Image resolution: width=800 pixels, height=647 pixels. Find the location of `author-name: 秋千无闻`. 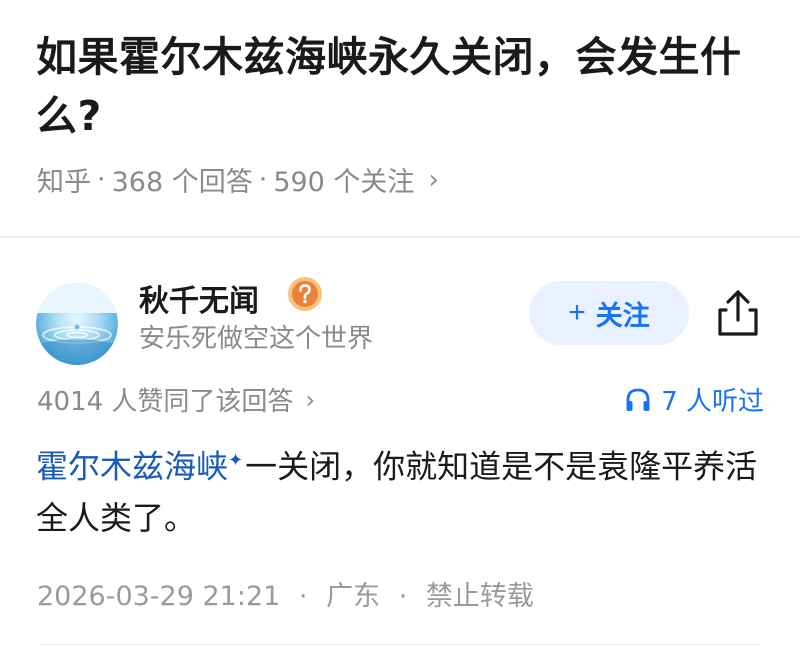

author-name: 秋千无闻 is located at coordinates (199, 298).